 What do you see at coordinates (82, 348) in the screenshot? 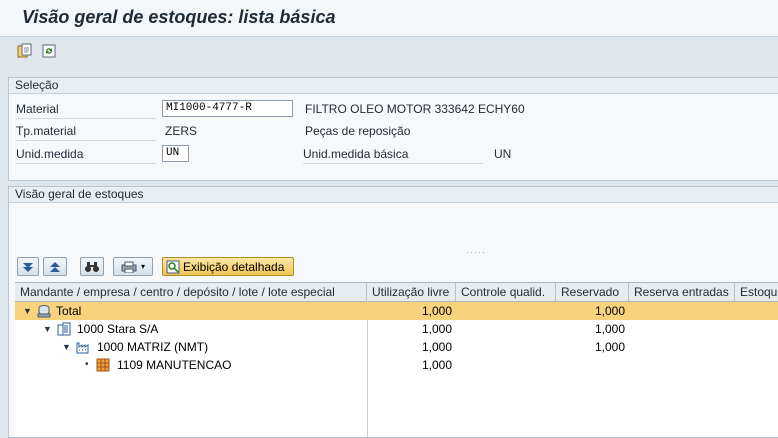
I see `factory-icon` at bounding box center [82, 348].